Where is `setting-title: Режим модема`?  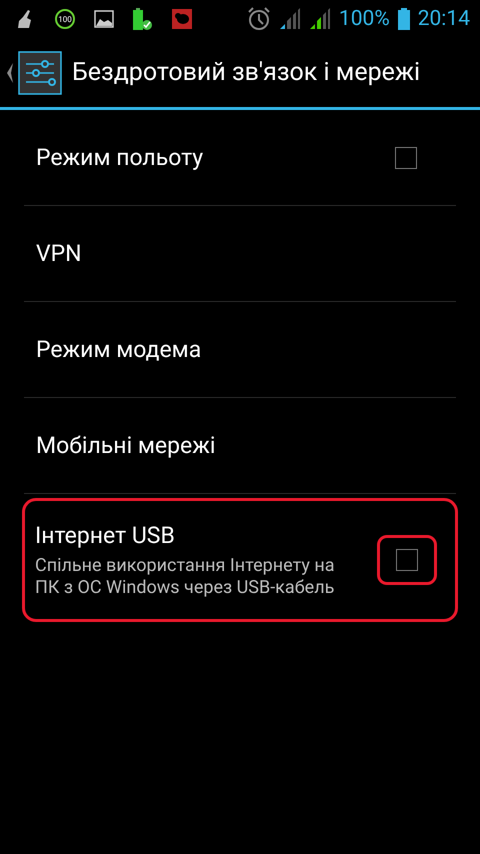 setting-title: Режим модема is located at coordinates (119, 349).